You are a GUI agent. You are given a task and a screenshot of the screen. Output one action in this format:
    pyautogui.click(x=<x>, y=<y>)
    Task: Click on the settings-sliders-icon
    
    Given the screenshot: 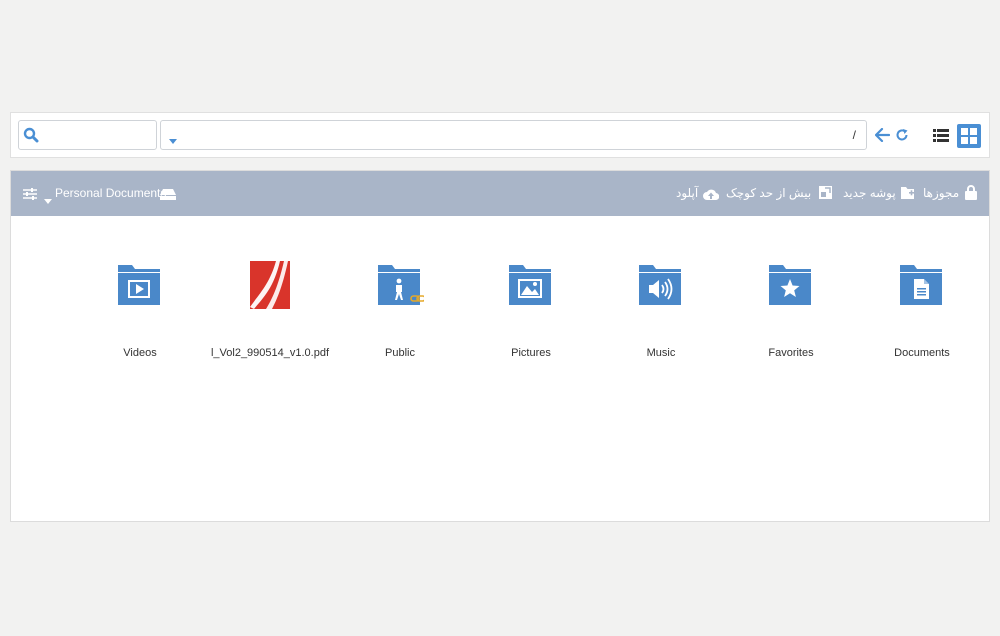 What is the action you would take?
    pyautogui.click(x=30, y=196)
    